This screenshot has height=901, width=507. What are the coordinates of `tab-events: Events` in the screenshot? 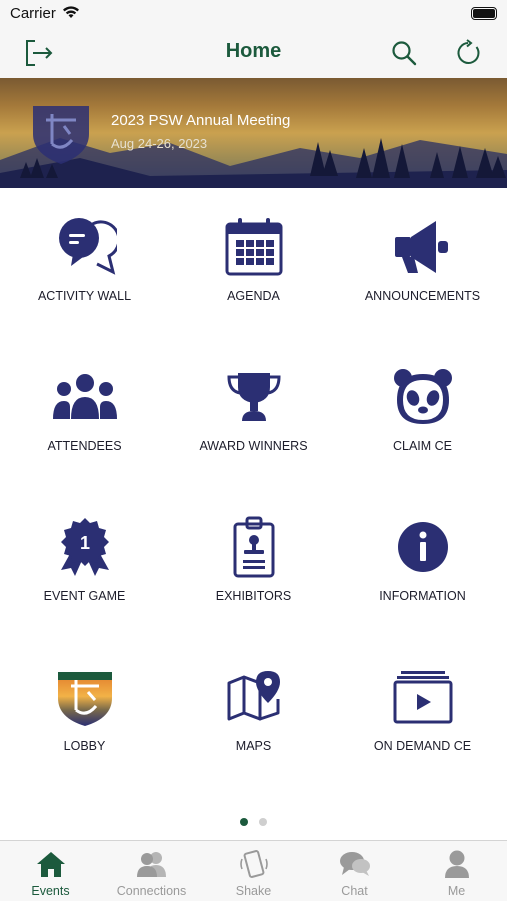 It's located at (50, 871).